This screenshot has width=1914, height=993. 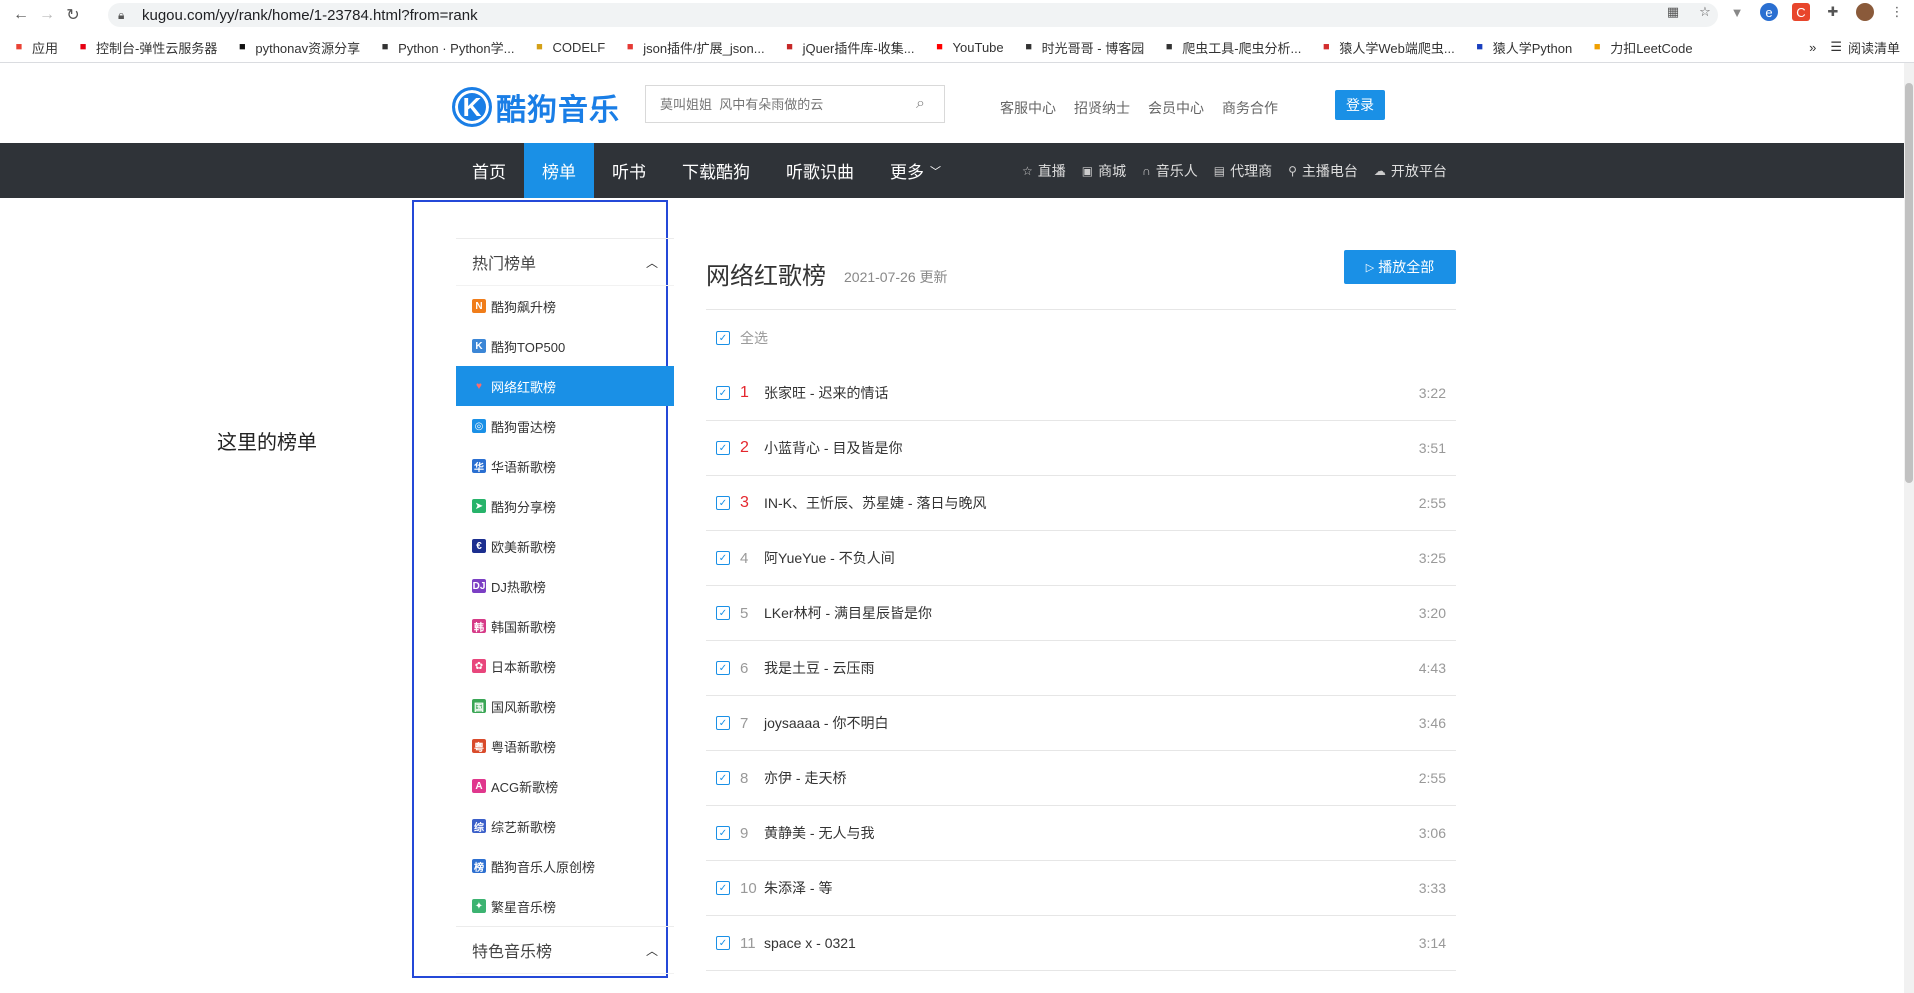 What do you see at coordinates (489, 170) in the screenshot?
I see `nav-tab: 首页` at bounding box center [489, 170].